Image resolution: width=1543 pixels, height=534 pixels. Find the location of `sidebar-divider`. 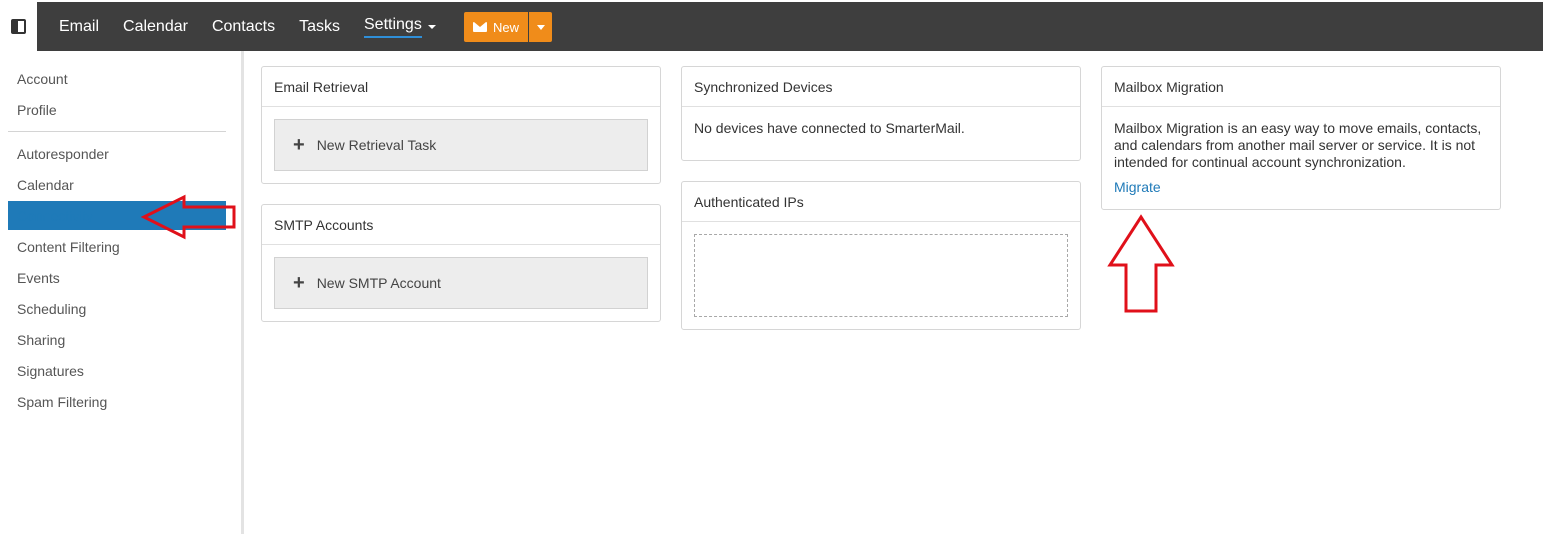

sidebar-divider is located at coordinates (242, 292).